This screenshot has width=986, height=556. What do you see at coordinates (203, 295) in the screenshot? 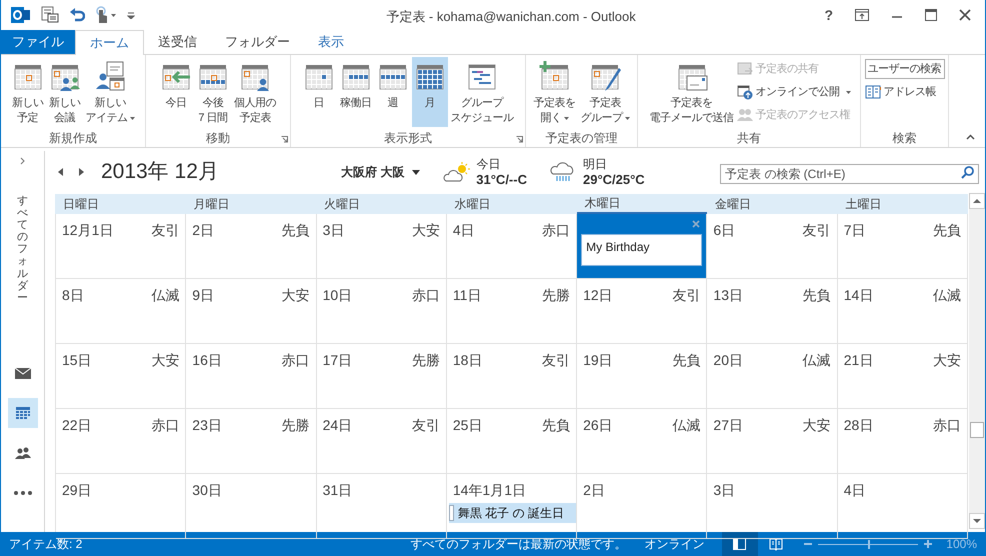
I see `day-number: 9日` at bounding box center [203, 295].